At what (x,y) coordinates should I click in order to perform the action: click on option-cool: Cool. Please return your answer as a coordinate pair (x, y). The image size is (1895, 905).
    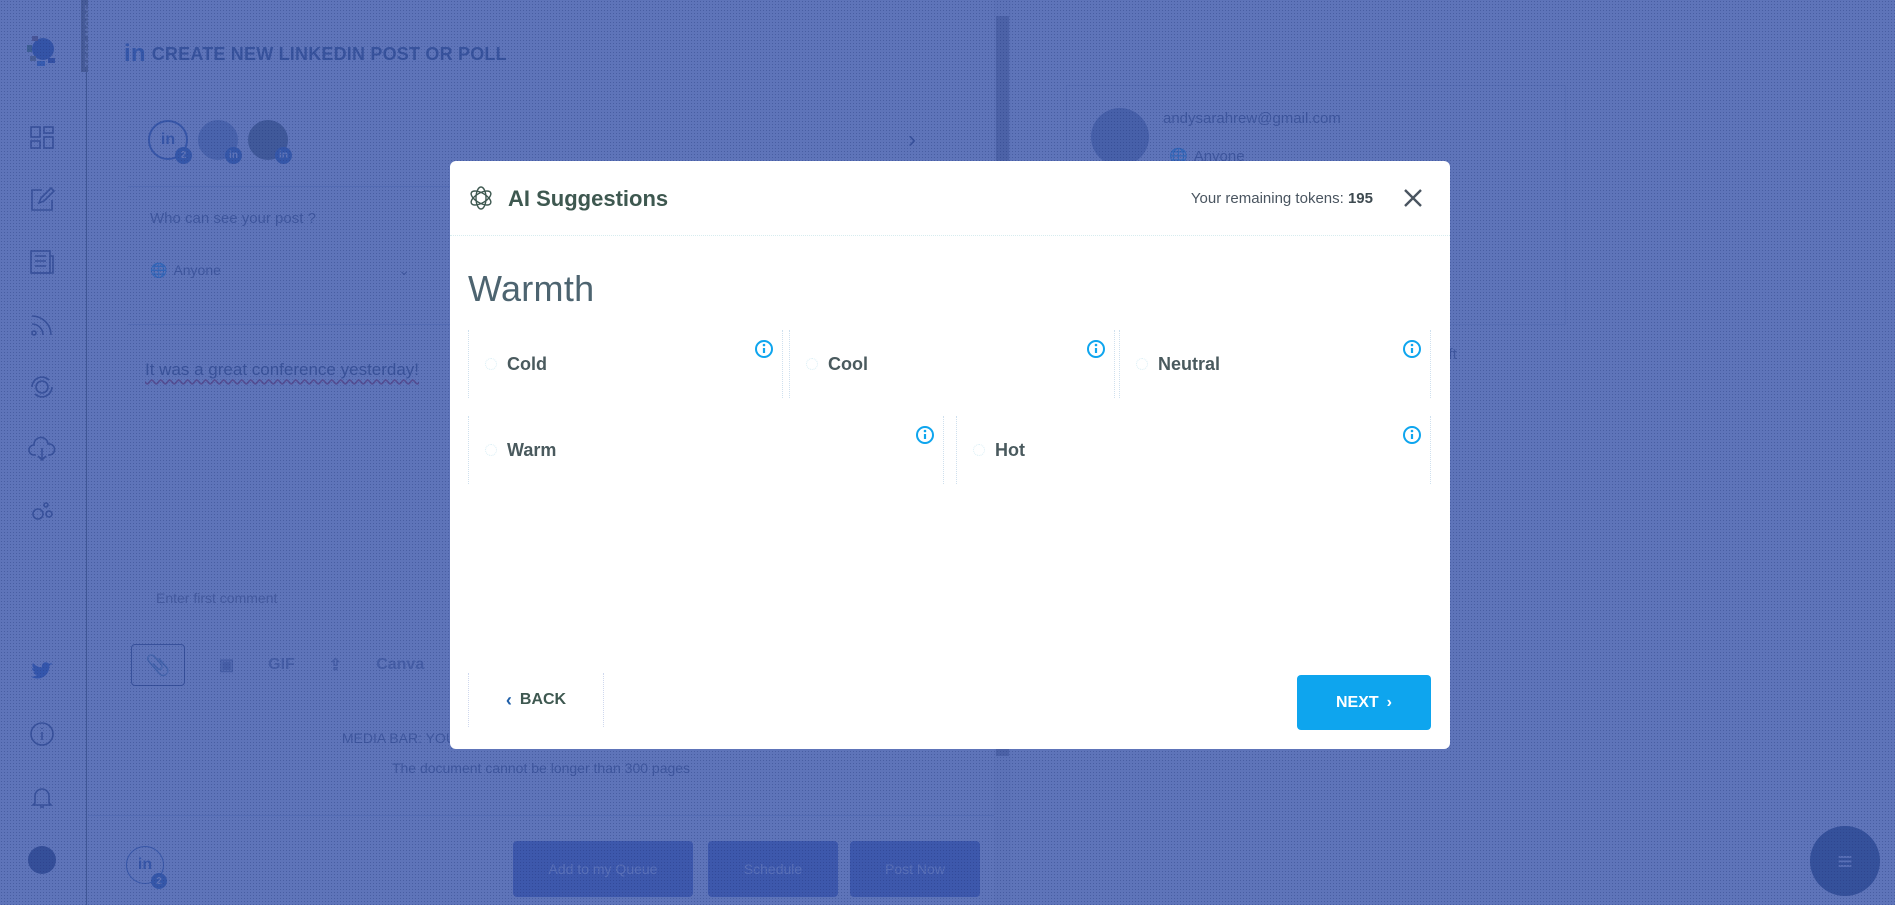
    Looking at the image, I should click on (952, 364).